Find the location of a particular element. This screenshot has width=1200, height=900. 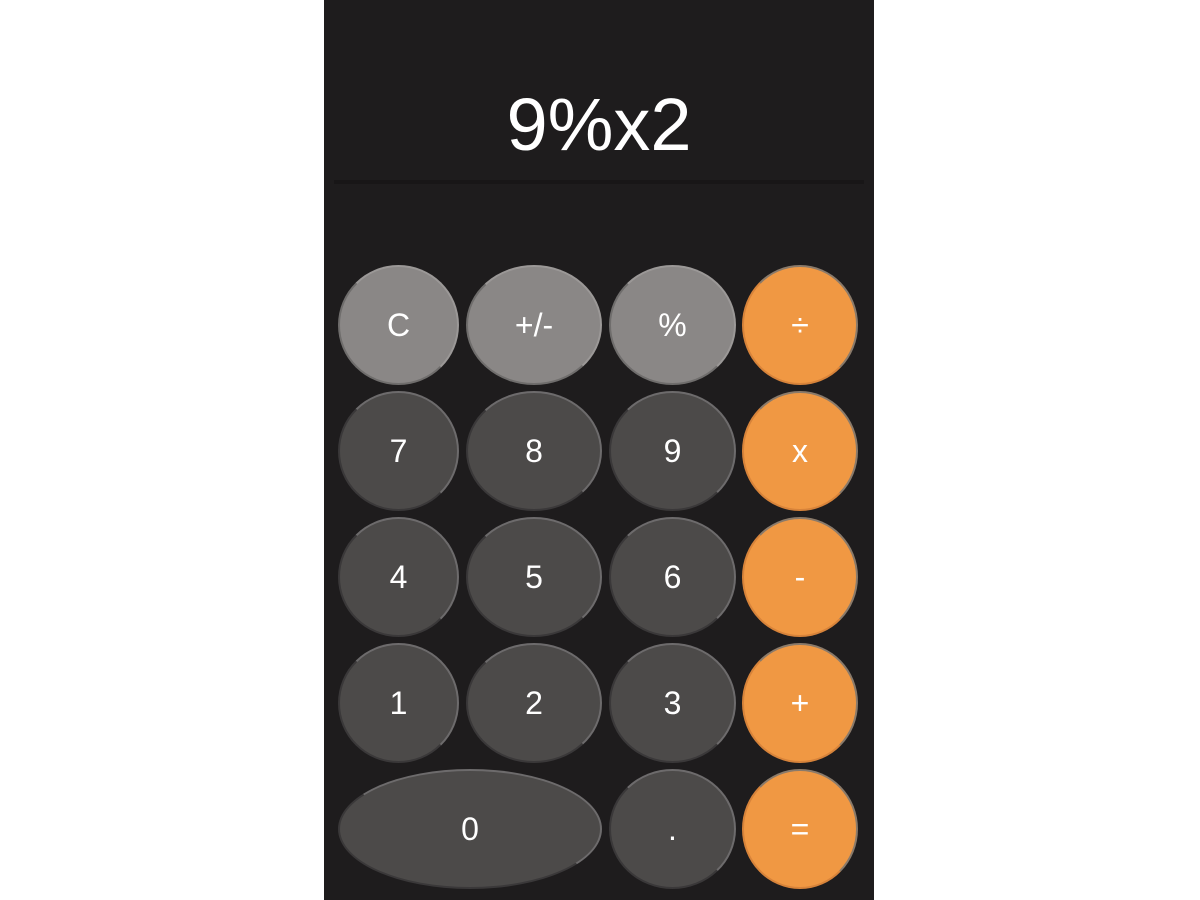

add-button-label: + is located at coordinates (800, 702).